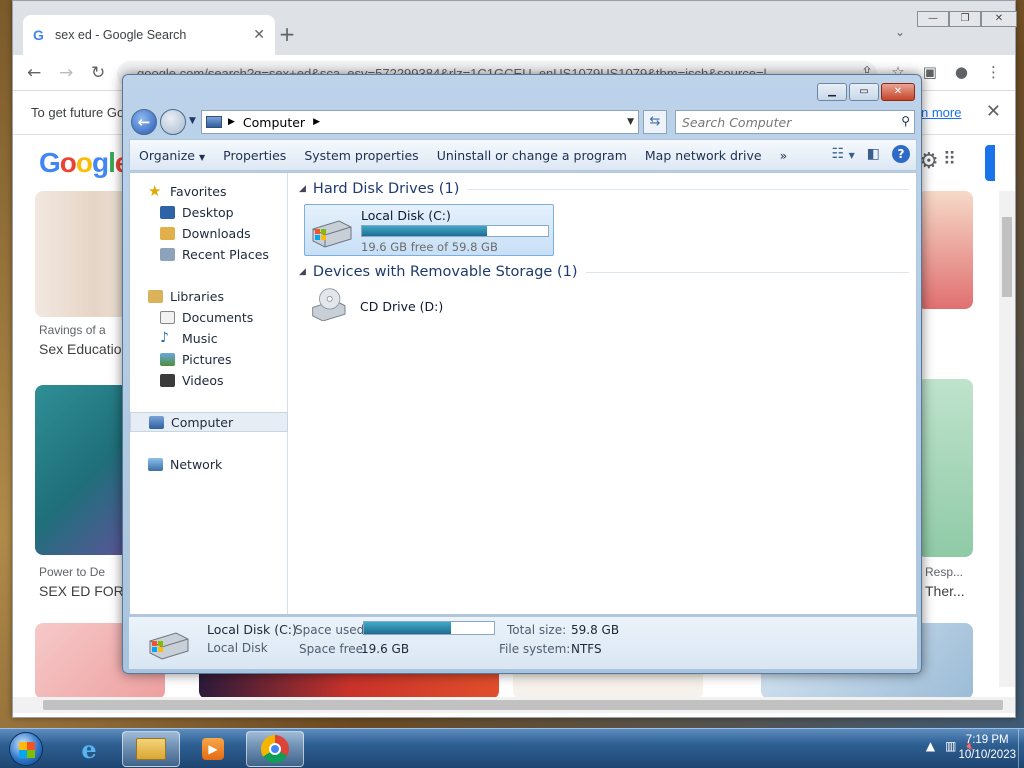 This screenshot has height=768, width=1024. What do you see at coordinates (941, 112) in the screenshot?
I see `learn-more-link: n more` at bounding box center [941, 112].